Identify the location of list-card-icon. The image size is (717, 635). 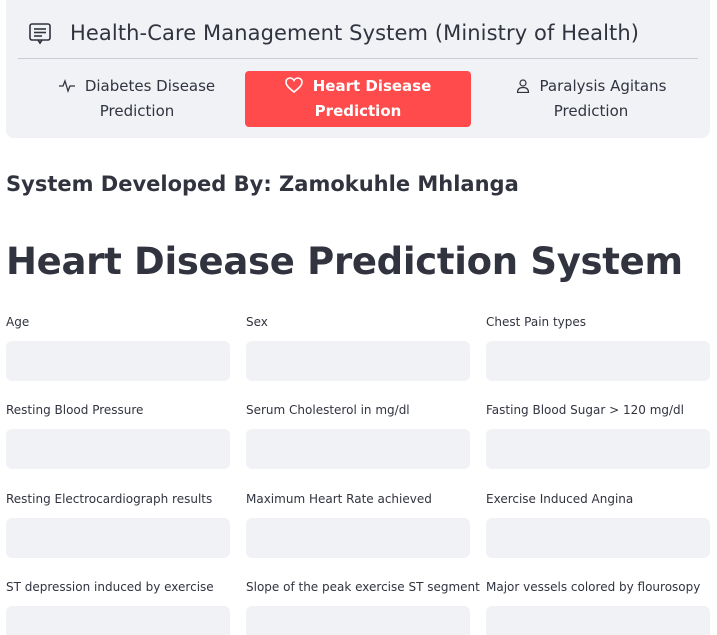
(40, 33).